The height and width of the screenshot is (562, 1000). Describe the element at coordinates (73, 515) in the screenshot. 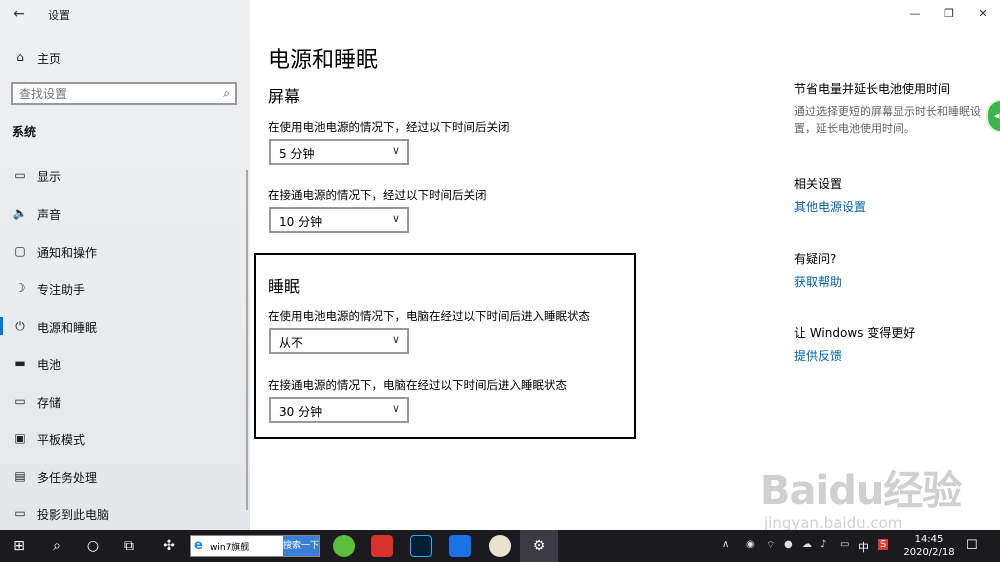

I see `sidebar-item-label: 投影到此电脑` at that location.